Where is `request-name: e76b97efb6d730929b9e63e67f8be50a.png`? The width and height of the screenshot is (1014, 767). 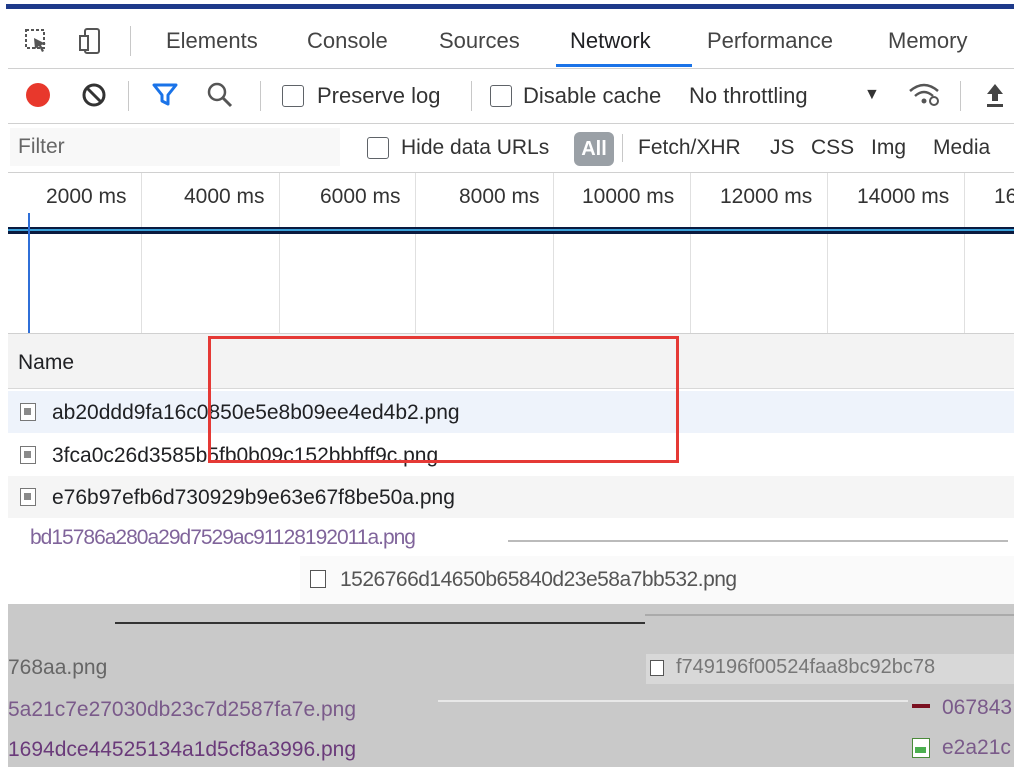
request-name: e76b97efb6d730929b9e63e67f8be50a.png is located at coordinates (253, 497).